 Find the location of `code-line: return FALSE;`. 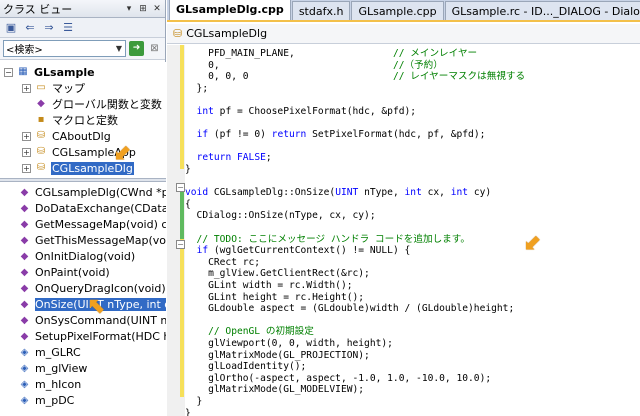

code-line: return FALSE; is located at coordinates (234, 158).